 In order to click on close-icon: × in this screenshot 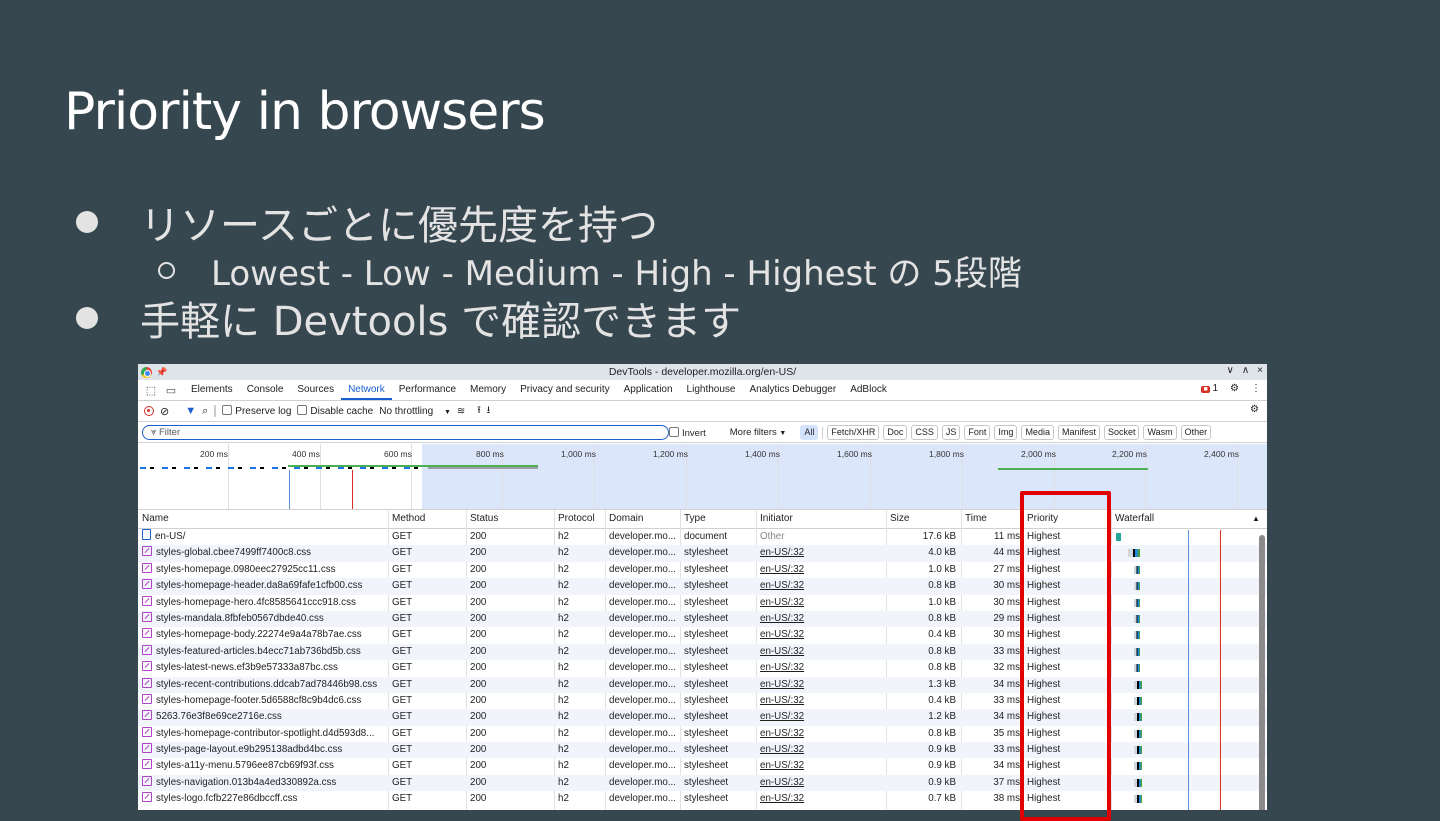, I will do `click(1260, 370)`.